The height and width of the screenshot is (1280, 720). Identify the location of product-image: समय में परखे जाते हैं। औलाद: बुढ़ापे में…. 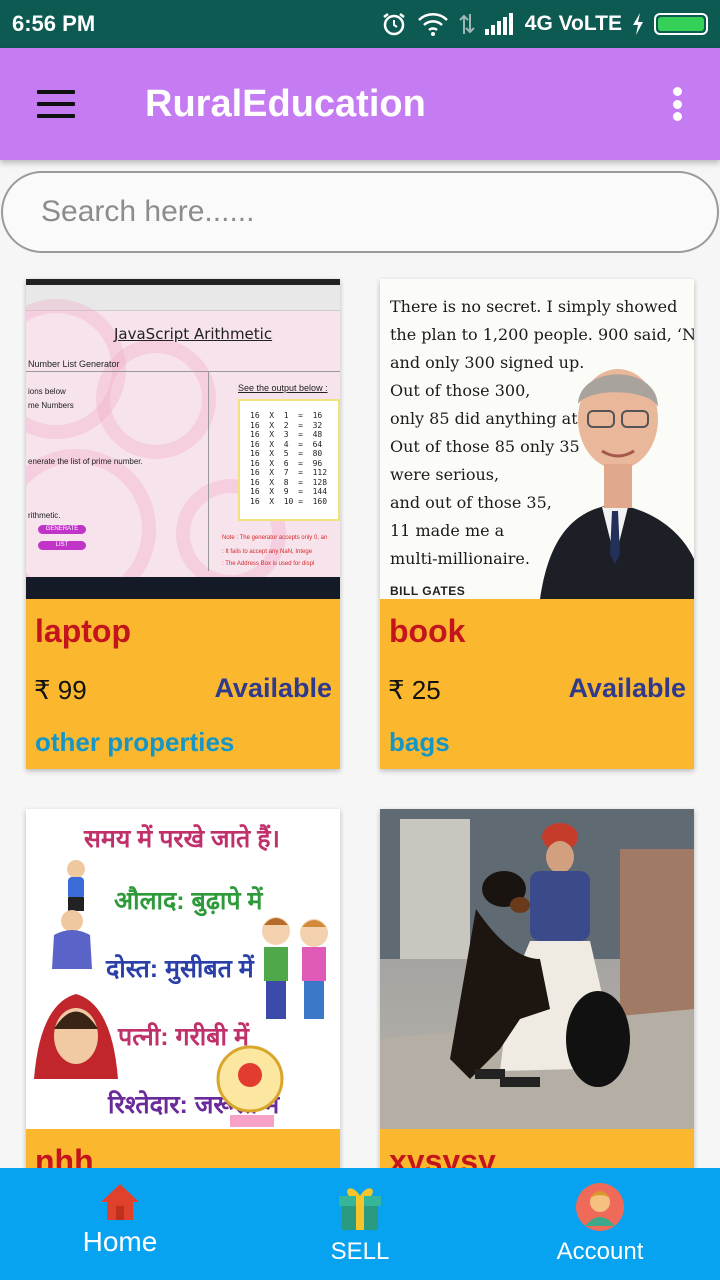
(183, 969).